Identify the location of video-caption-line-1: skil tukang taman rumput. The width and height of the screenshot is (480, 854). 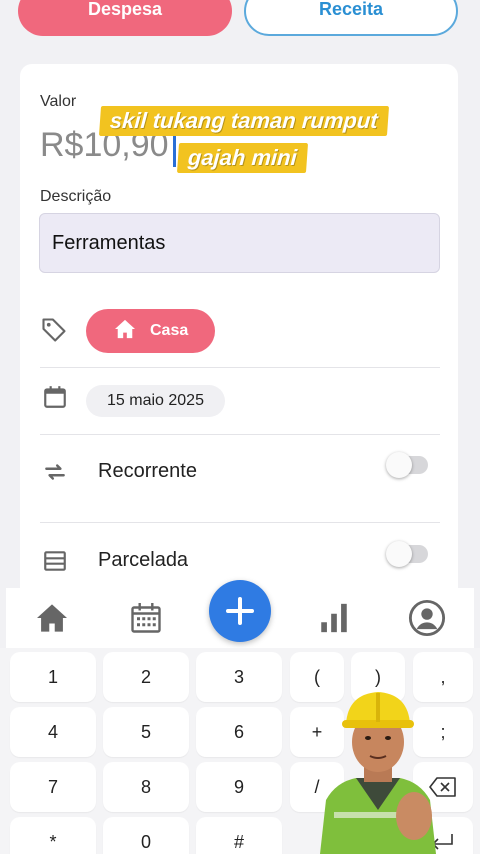
(243, 121).